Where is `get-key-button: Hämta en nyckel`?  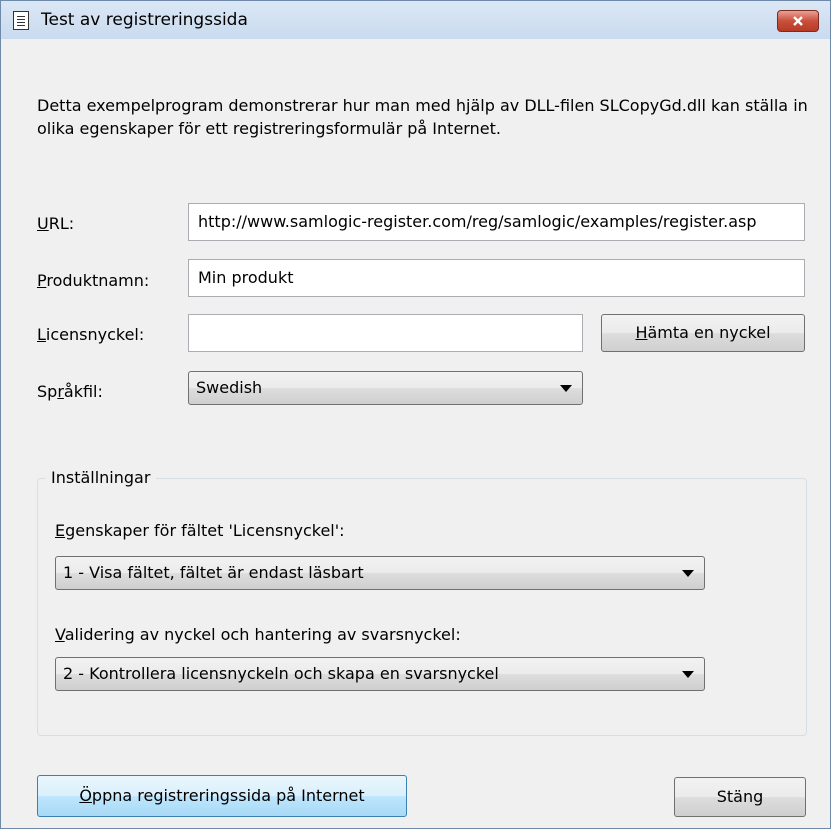
get-key-button: Hämta en nyckel is located at coordinates (703, 333).